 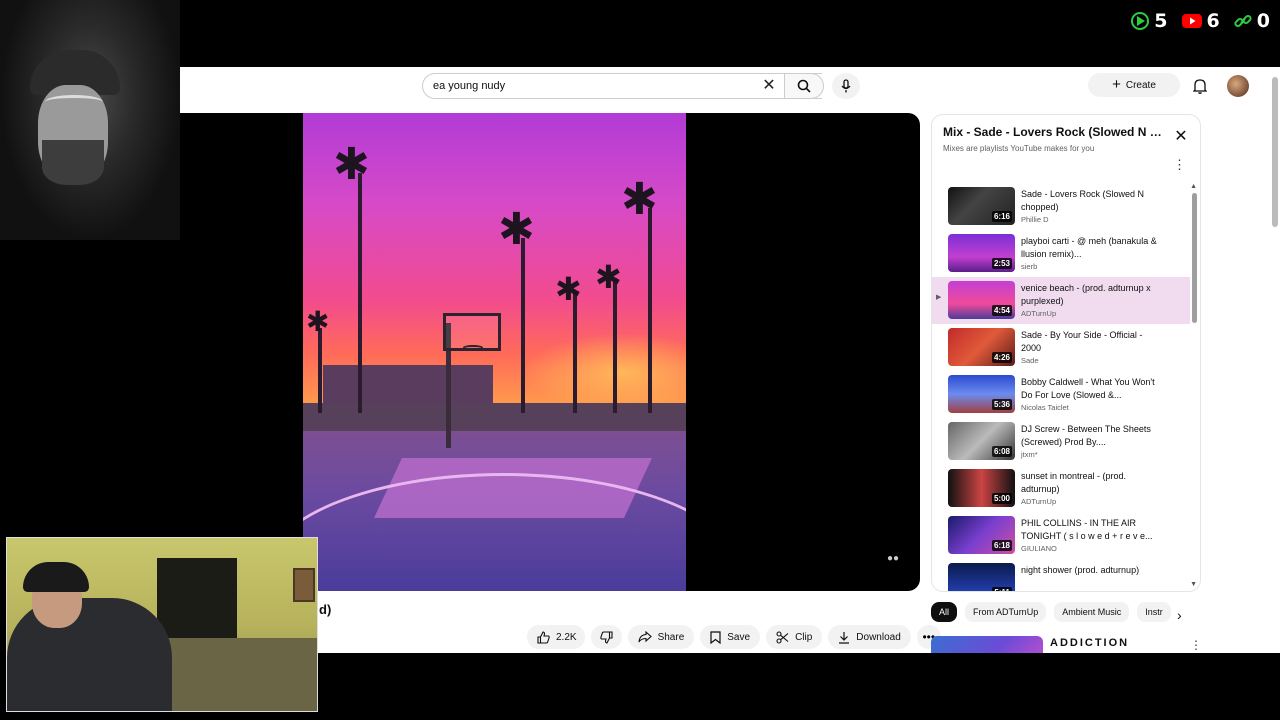 What do you see at coordinates (794, 637) in the screenshot?
I see `clip-button: Clip` at bounding box center [794, 637].